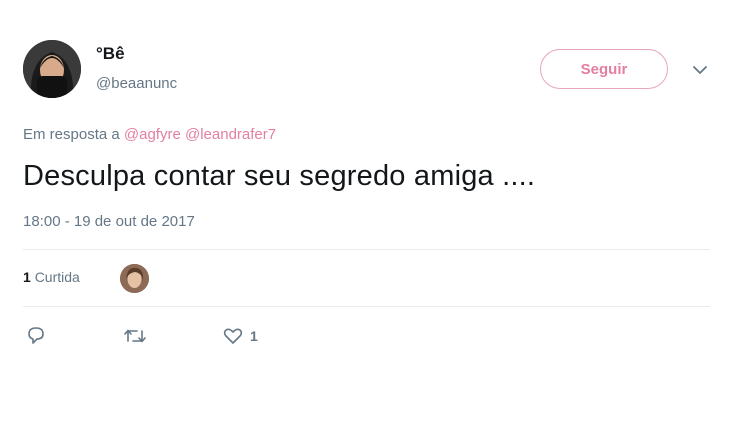 The width and height of the screenshot is (730, 430). Describe the element at coordinates (110, 54) in the screenshot. I see `display-name: °Bê` at that location.